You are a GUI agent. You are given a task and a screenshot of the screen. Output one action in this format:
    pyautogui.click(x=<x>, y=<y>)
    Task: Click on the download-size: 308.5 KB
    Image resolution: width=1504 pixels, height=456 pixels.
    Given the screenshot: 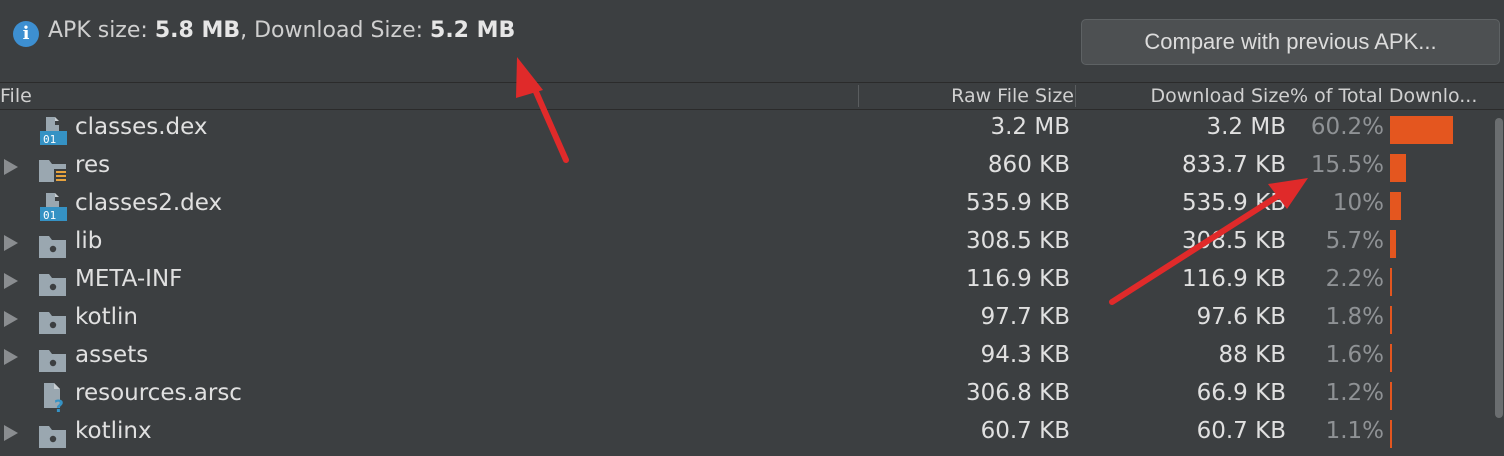 What is the action you would take?
    pyautogui.click(x=1233, y=241)
    